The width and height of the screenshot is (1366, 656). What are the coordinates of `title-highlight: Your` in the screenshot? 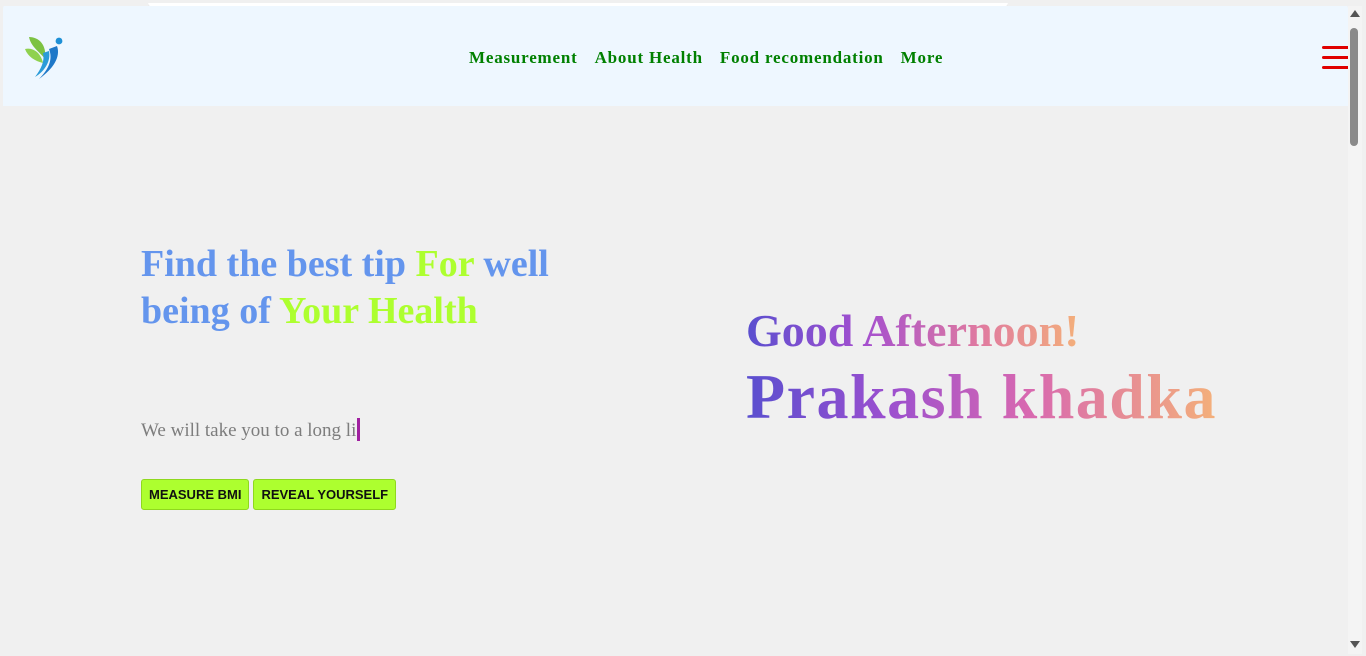 It's located at (318, 311).